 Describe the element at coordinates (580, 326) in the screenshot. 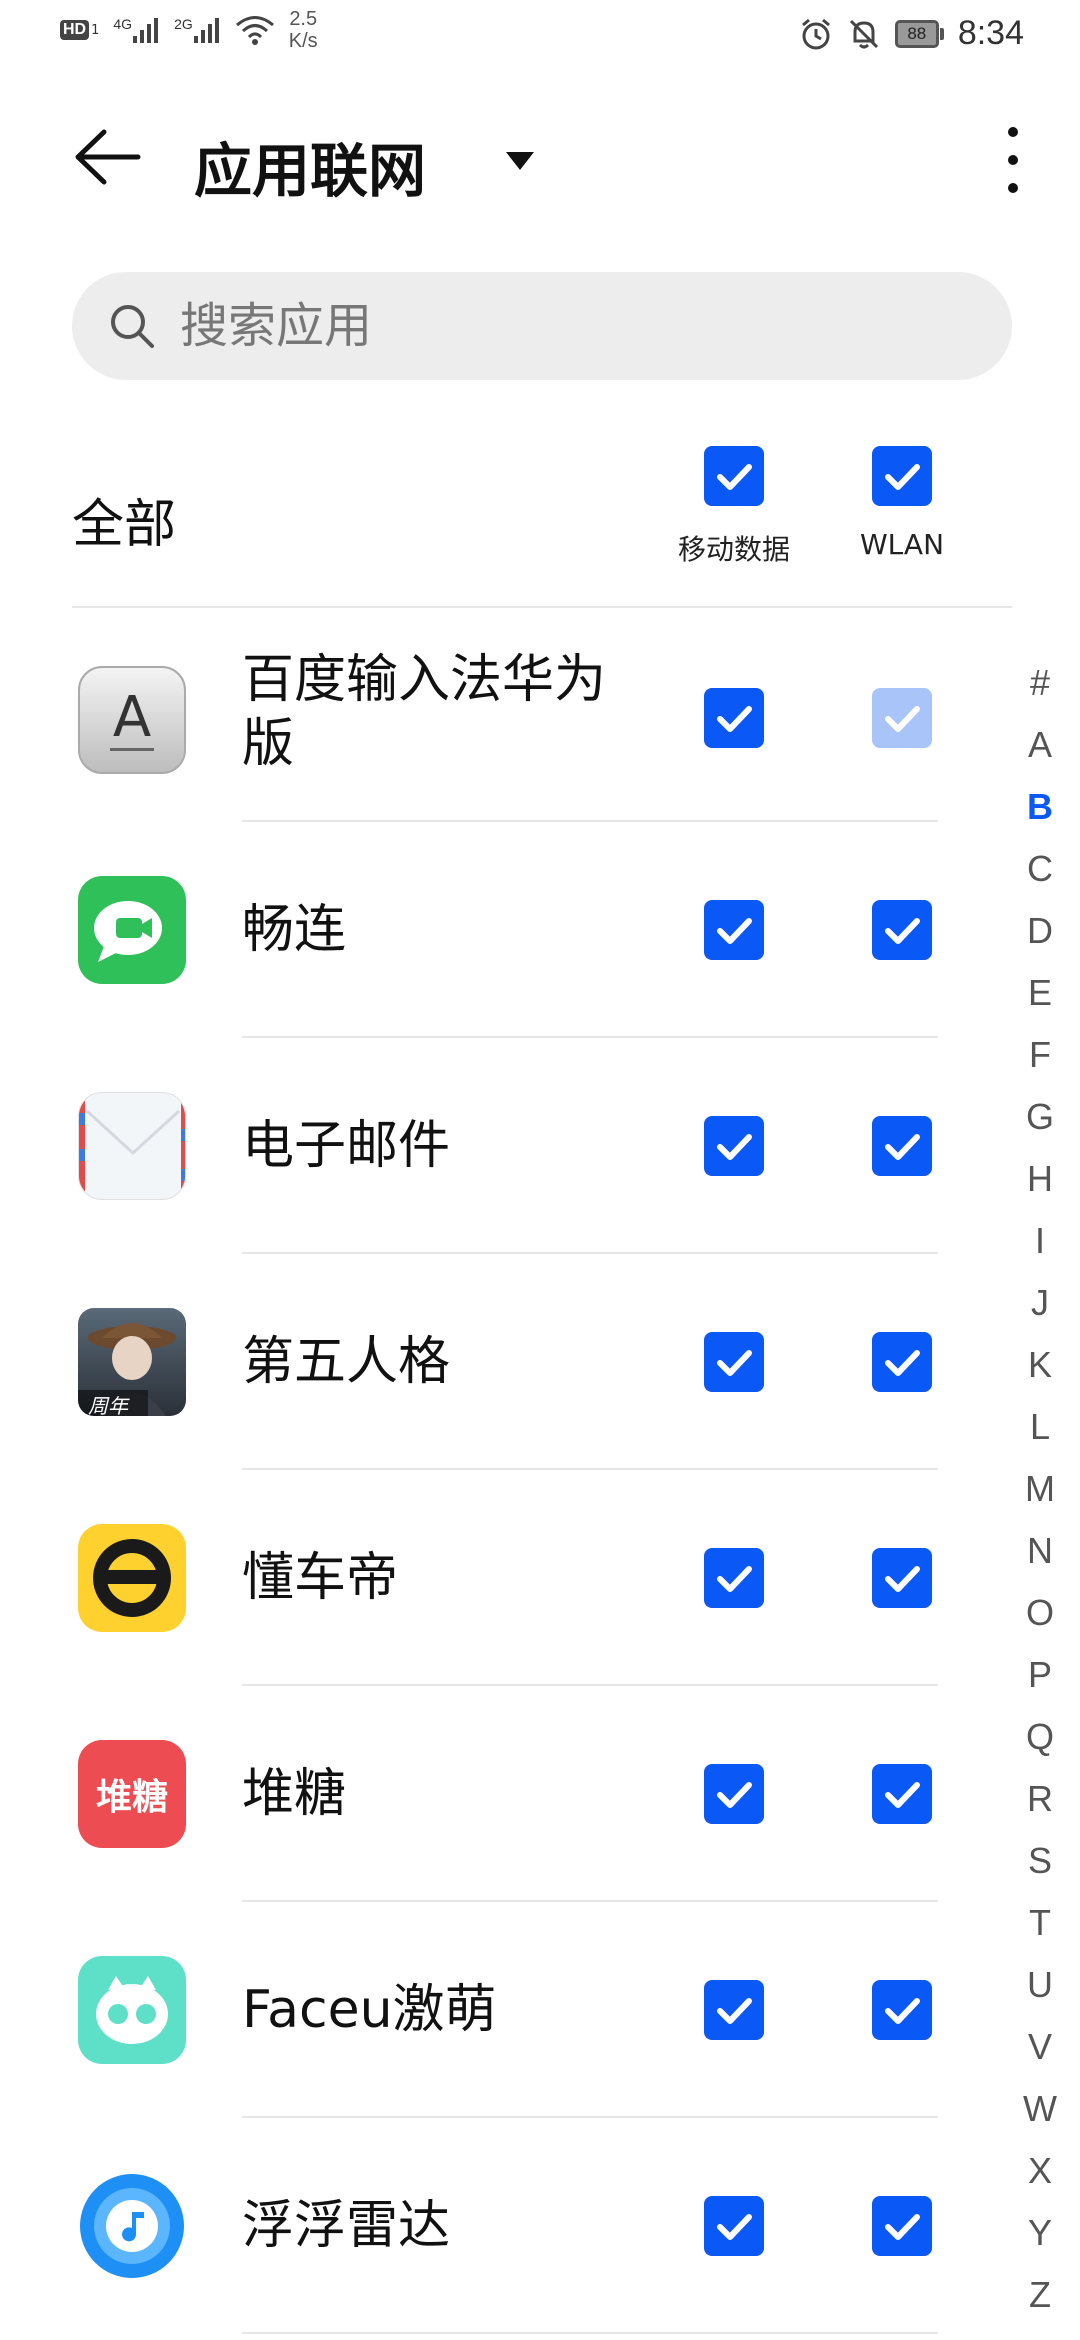

I see `search-input` at that location.